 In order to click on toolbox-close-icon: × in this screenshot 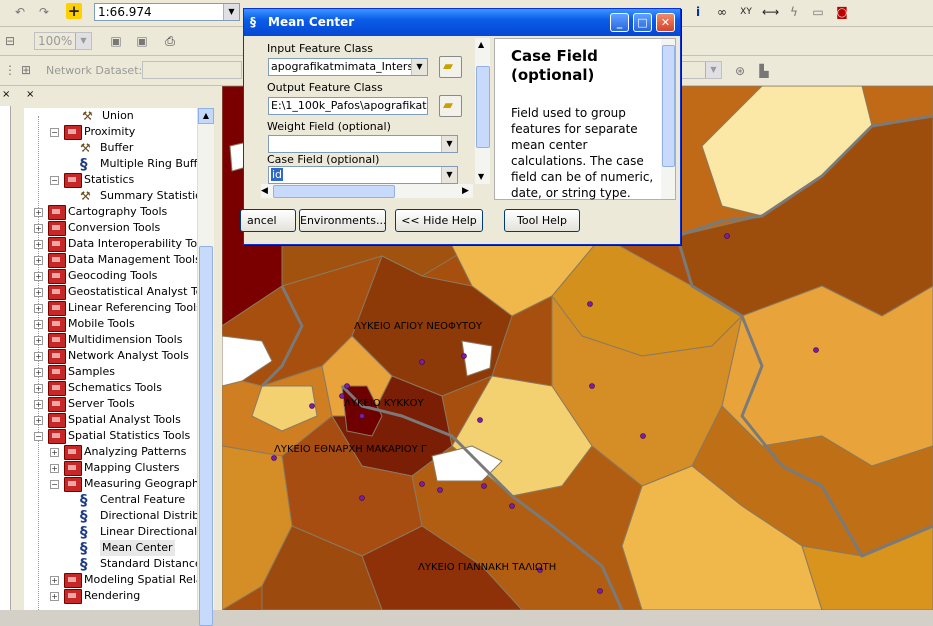, I will do `click(31, 95)`.